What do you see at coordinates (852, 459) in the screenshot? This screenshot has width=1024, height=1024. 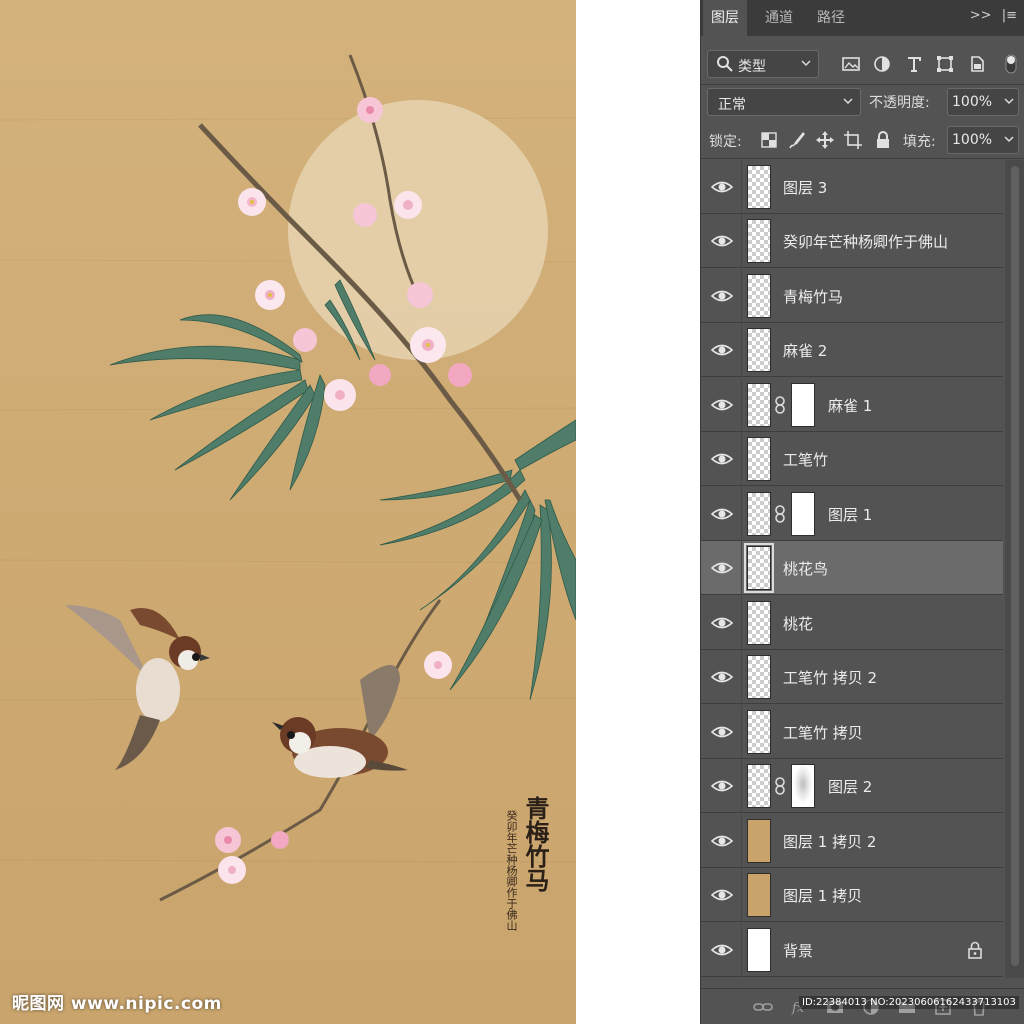 I see `layer-row: 工笔竹` at bounding box center [852, 459].